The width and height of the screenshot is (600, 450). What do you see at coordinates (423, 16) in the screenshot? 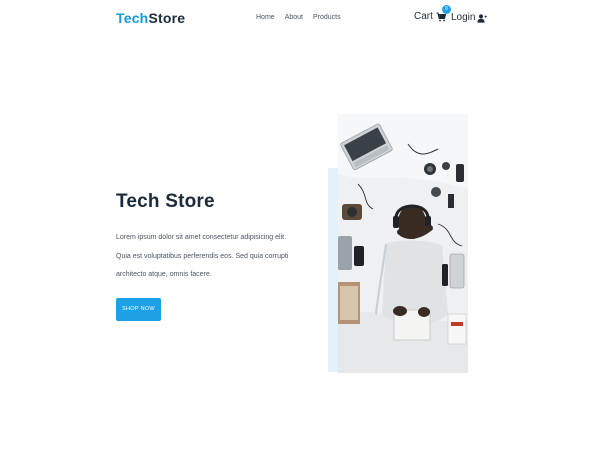
I see `cart-label: Cart` at bounding box center [423, 16].